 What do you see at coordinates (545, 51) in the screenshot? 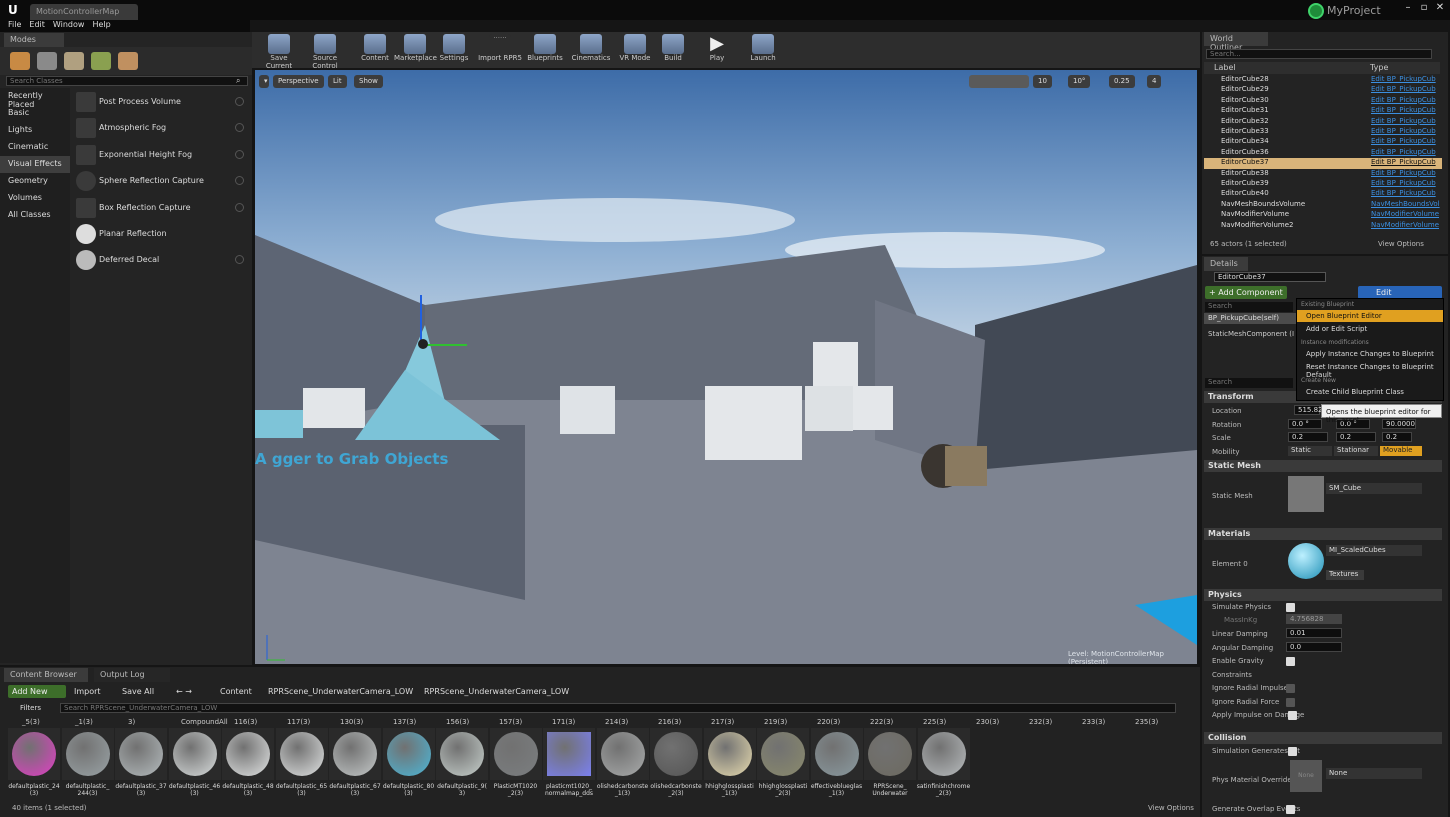
I see `blueprints-button: Blueprints` at bounding box center [545, 51].